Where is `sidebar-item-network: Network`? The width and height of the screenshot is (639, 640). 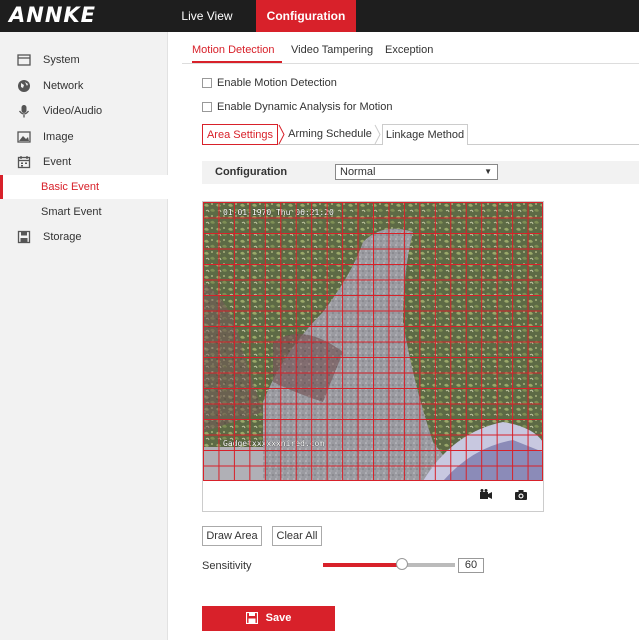
sidebar-item-network: Network is located at coordinates (84, 86).